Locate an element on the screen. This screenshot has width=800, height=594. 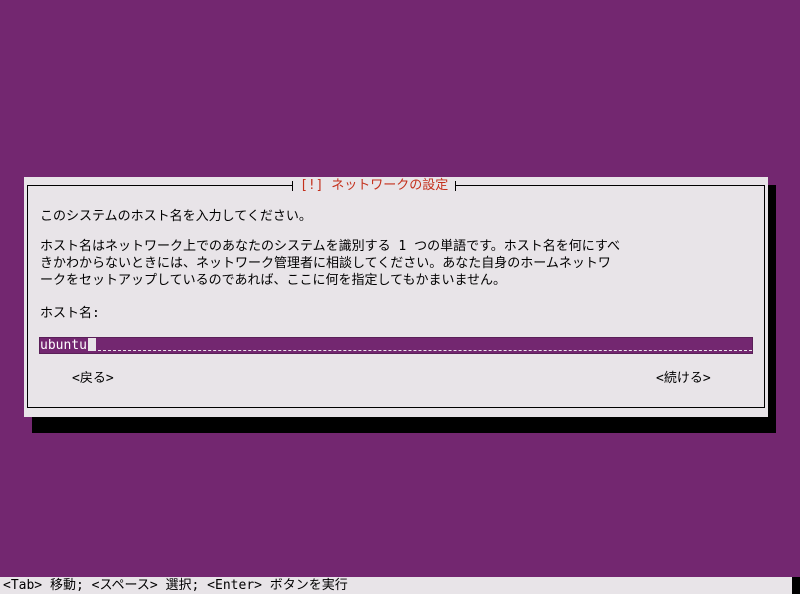
hostname-prompt: このシステムのホスト名を入力してください。 is located at coordinates (176, 216).